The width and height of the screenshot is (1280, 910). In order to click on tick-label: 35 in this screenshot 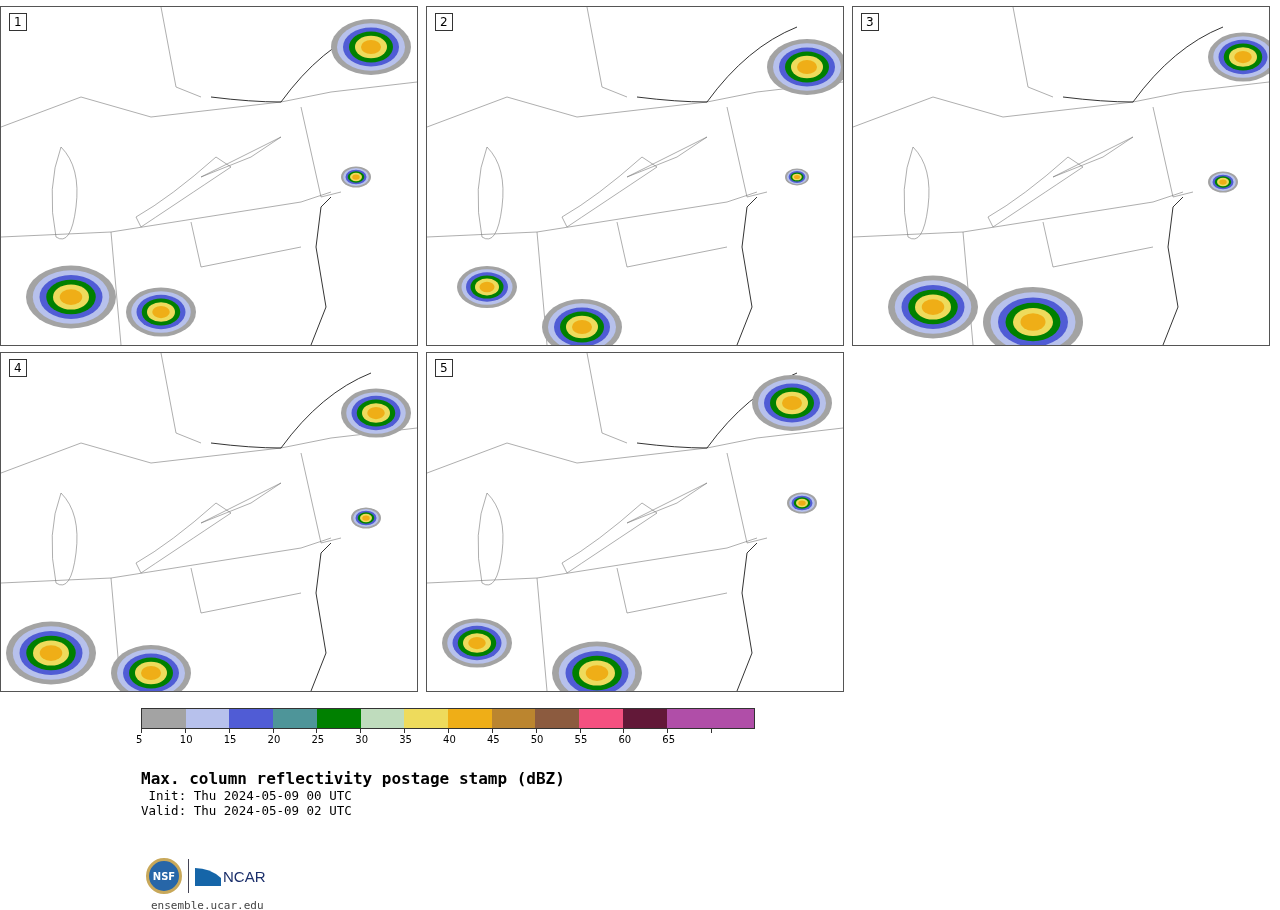, I will do `click(405, 739)`.